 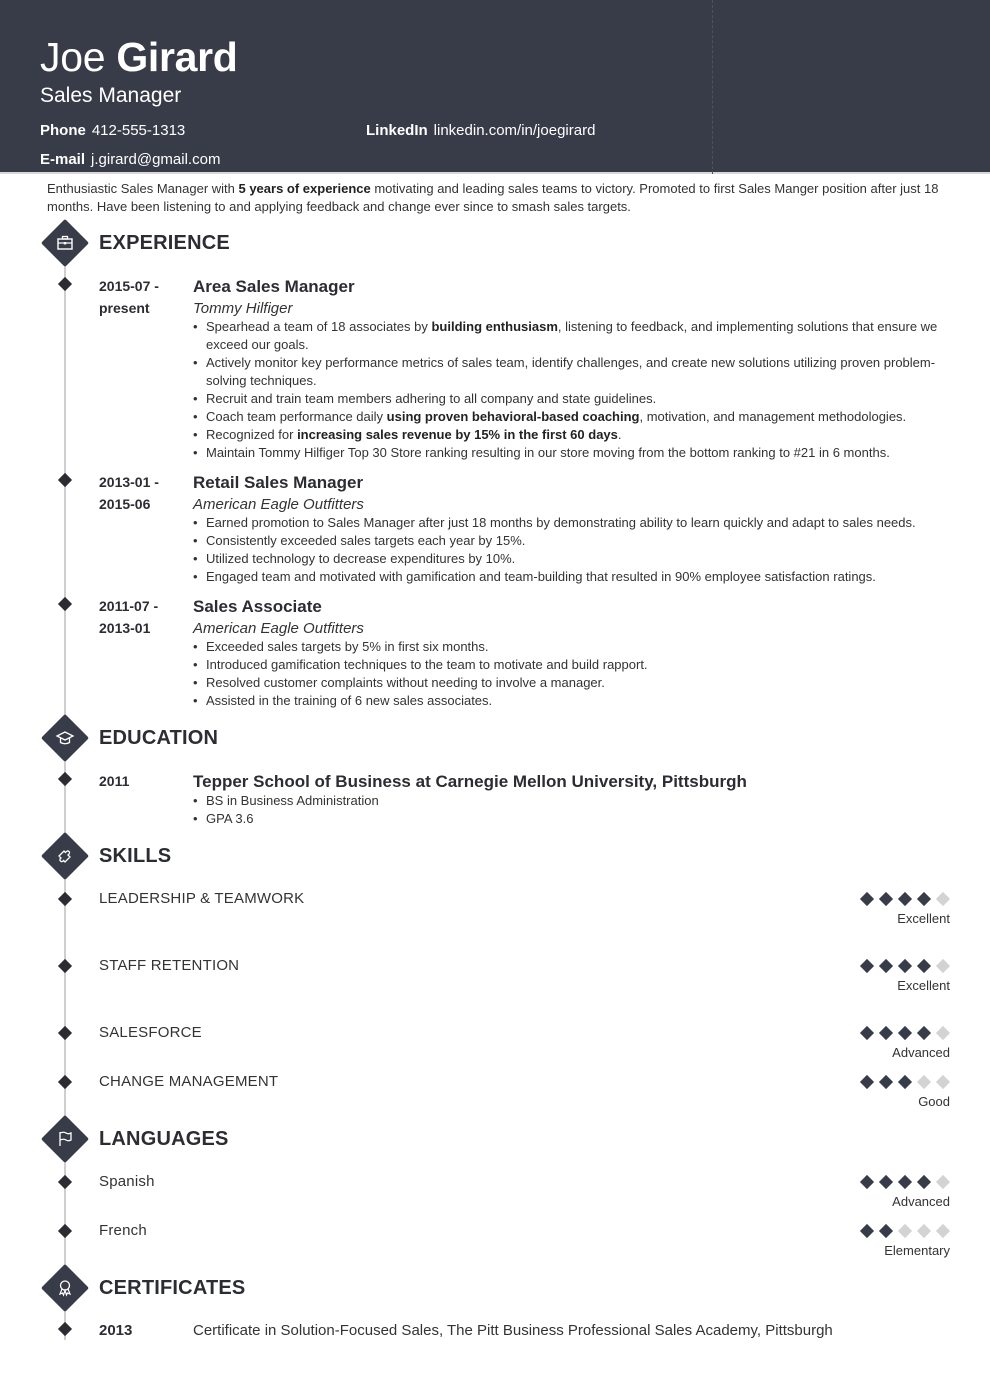 What do you see at coordinates (150, 1032) in the screenshot?
I see `rating-item-name: SALESFORCE` at bounding box center [150, 1032].